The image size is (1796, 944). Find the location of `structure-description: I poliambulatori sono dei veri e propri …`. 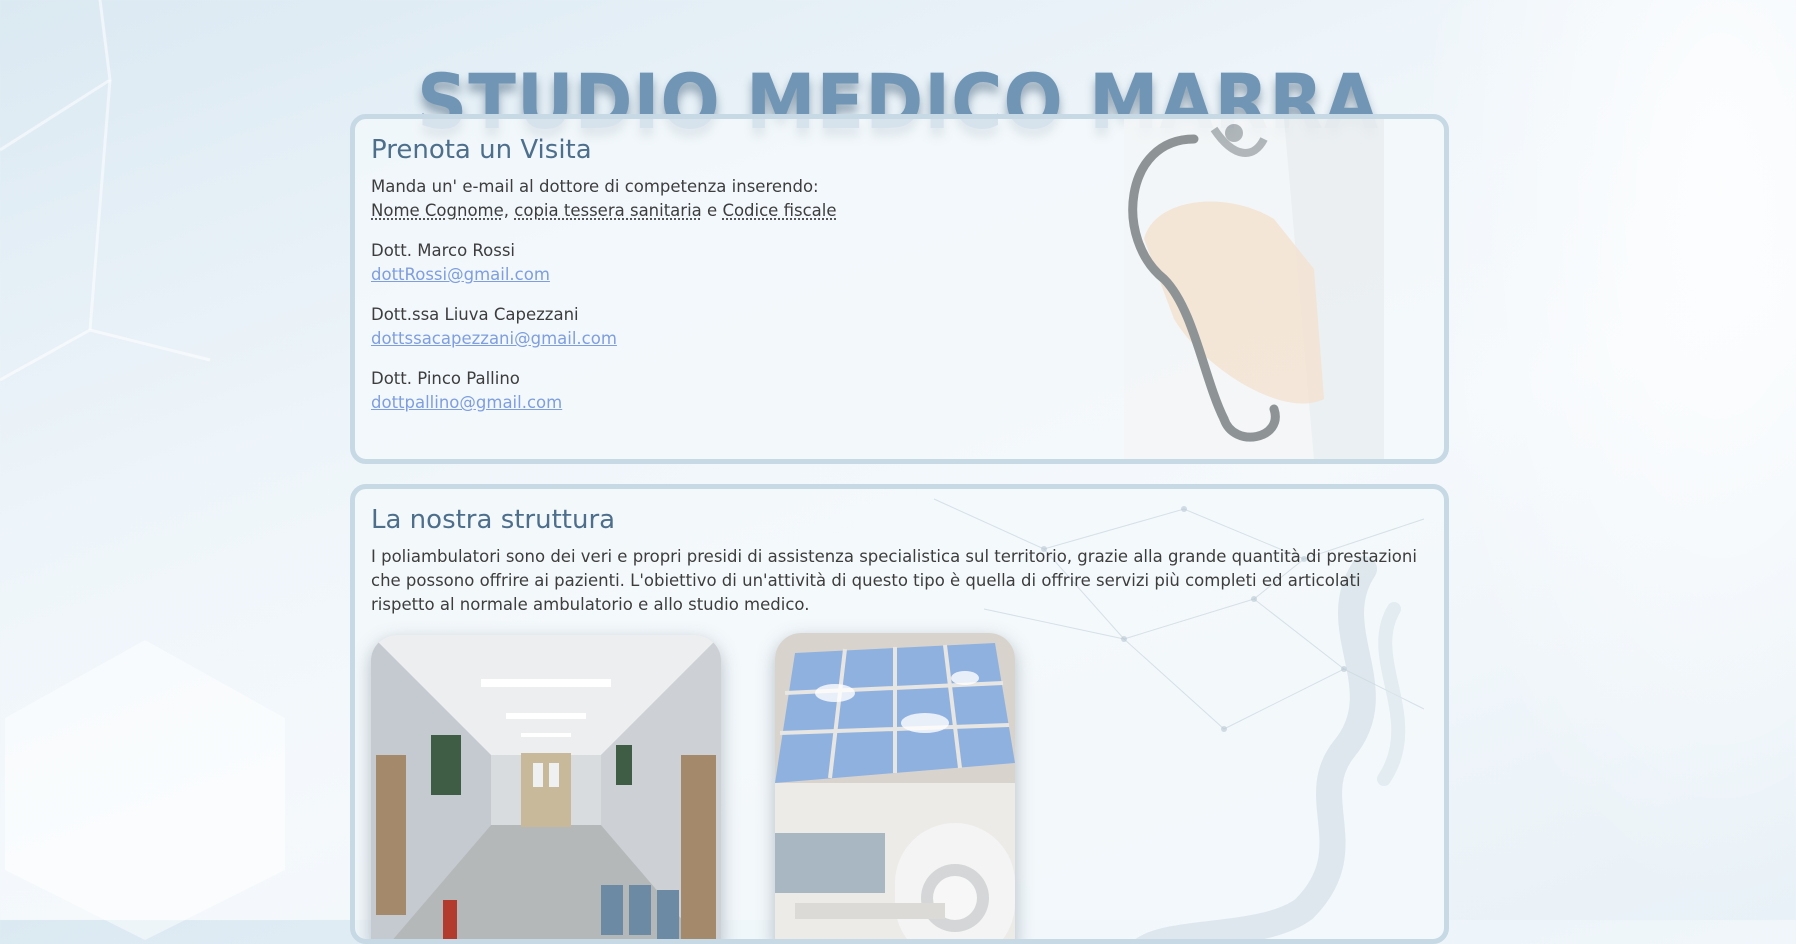

structure-description: I poliambulatori sono dei veri e propri … is located at coordinates (899, 581).